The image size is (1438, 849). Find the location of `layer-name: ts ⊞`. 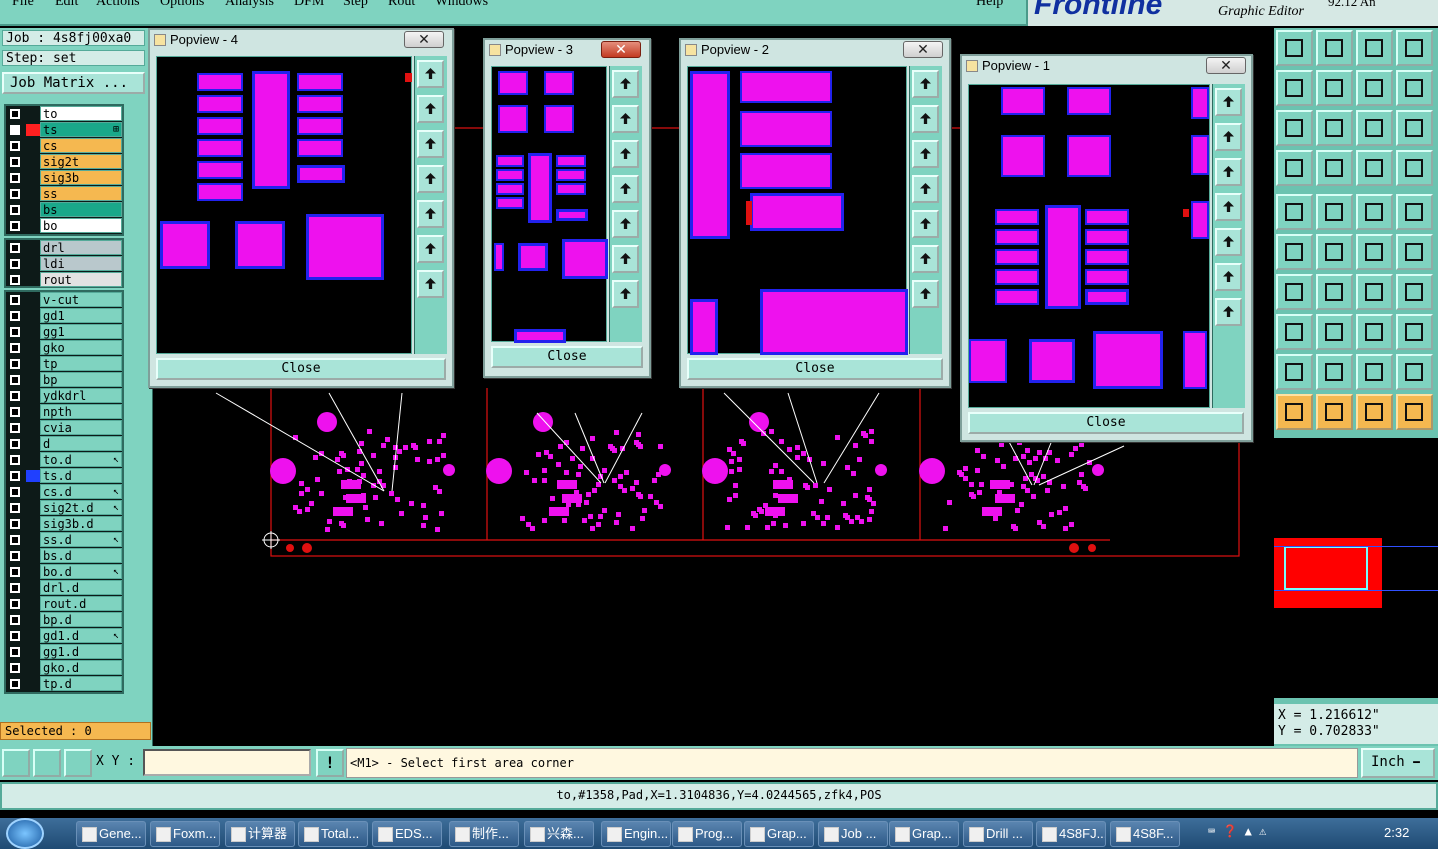

layer-name: ts ⊞ is located at coordinates (81, 129).